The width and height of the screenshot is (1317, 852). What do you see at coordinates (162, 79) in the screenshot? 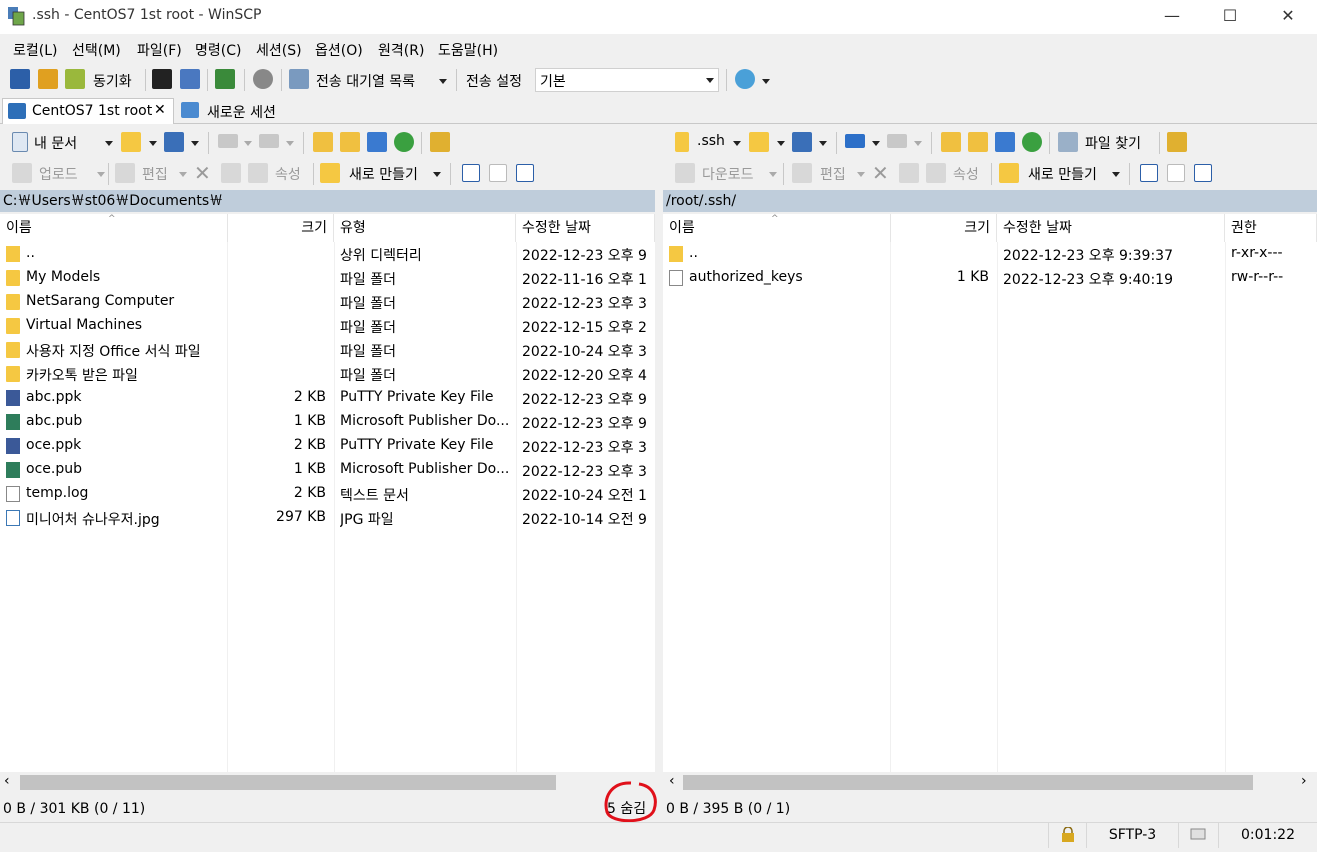
I see `console-icon` at bounding box center [162, 79].